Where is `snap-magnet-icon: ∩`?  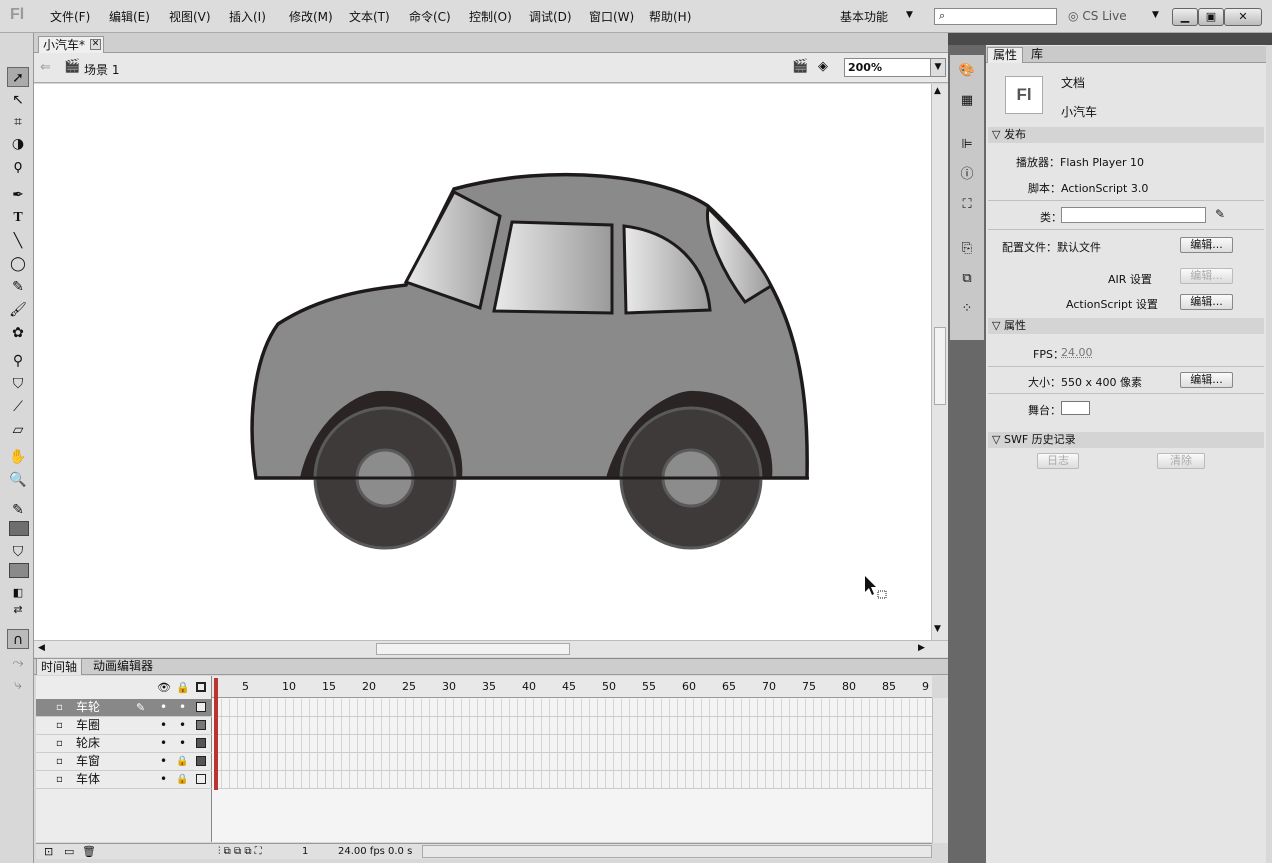 snap-magnet-icon: ∩ is located at coordinates (18, 639).